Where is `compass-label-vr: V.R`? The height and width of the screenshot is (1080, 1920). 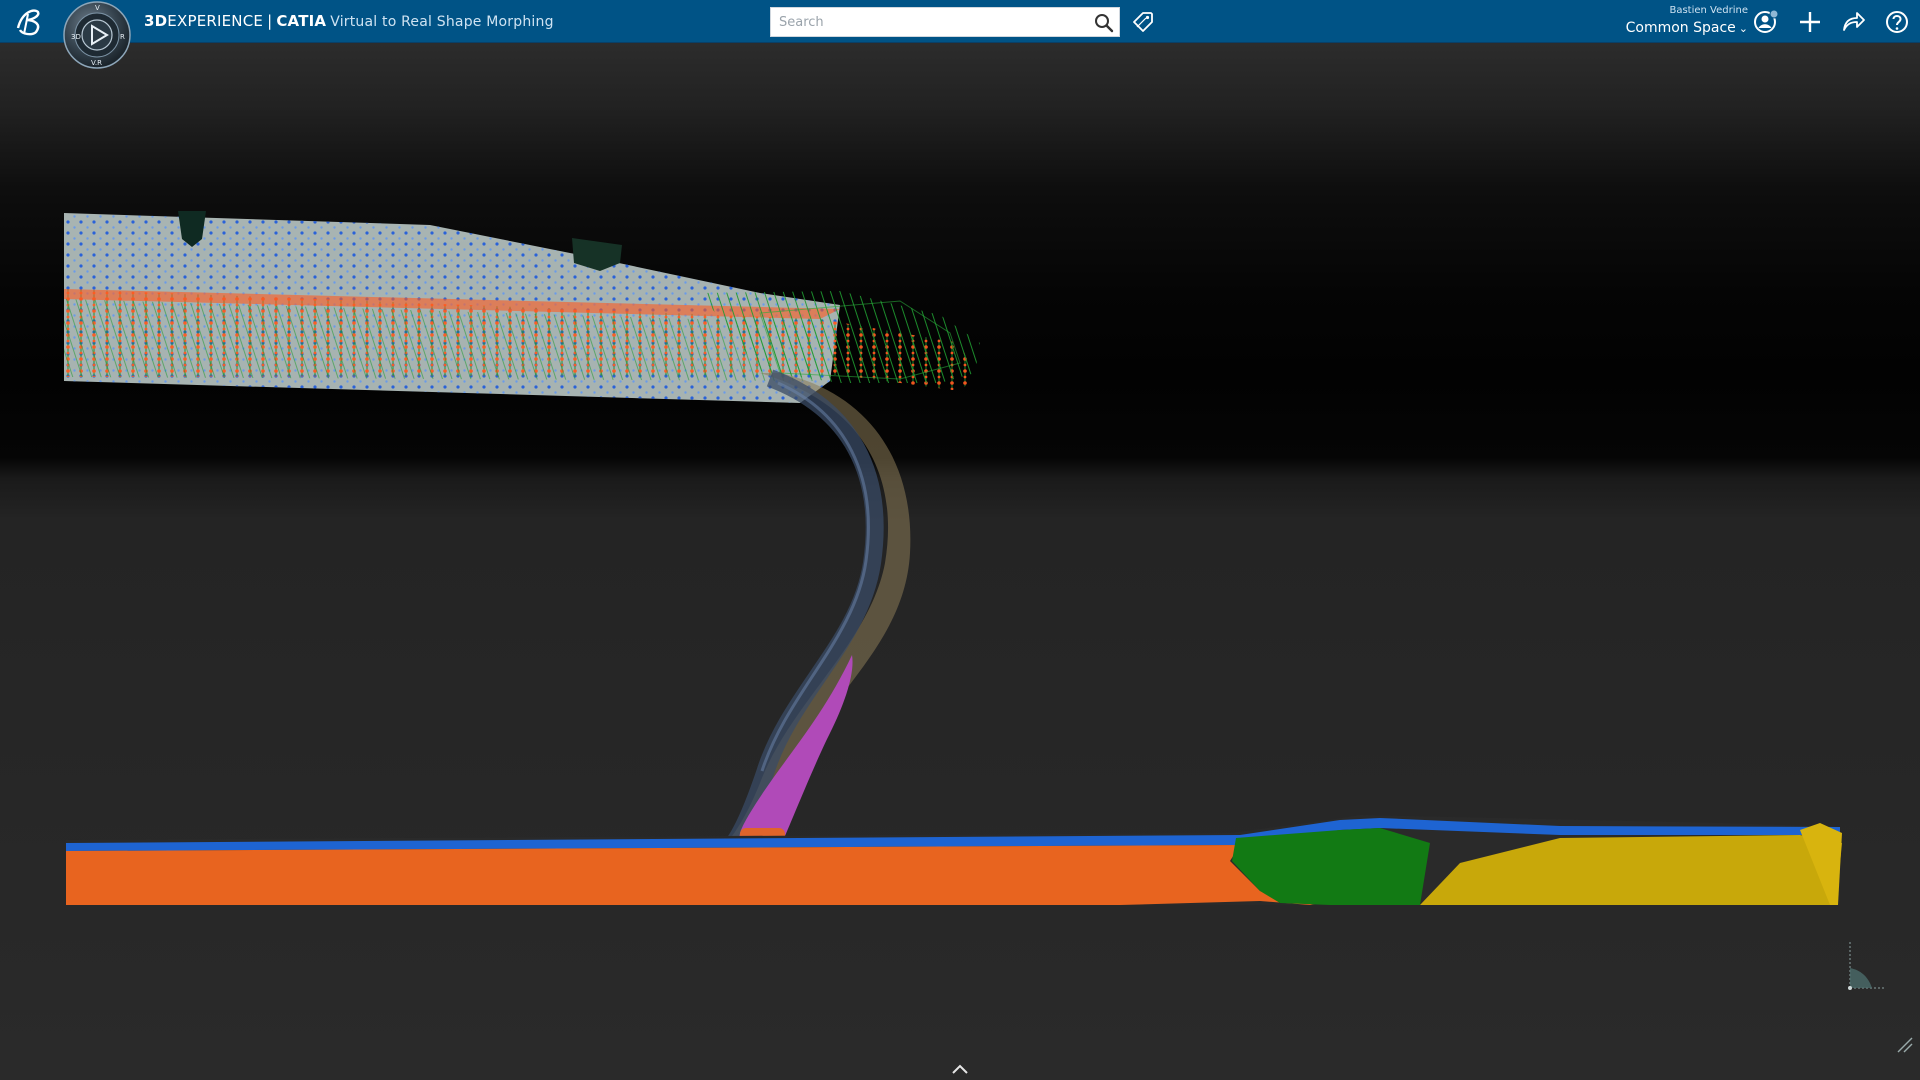
compass-label-vr: V.R is located at coordinates (96, 63).